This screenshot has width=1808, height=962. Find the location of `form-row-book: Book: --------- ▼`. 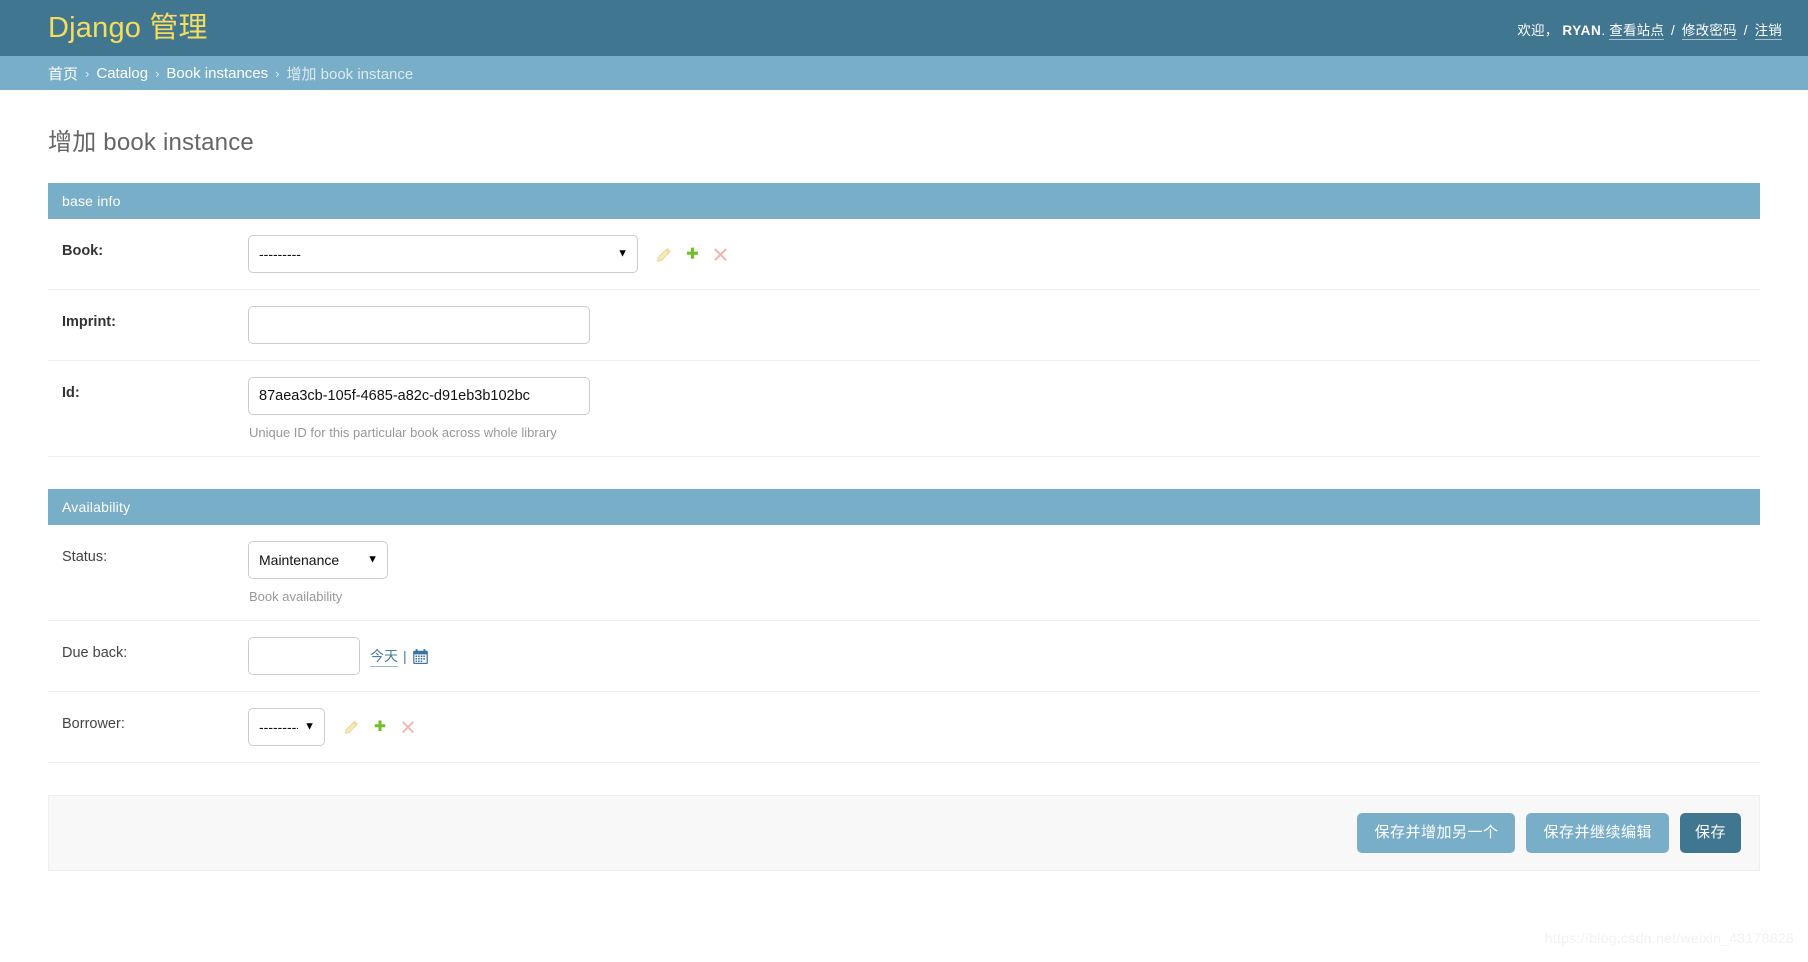

form-row-book: Book: --------- ▼ is located at coordinates (904, 254).